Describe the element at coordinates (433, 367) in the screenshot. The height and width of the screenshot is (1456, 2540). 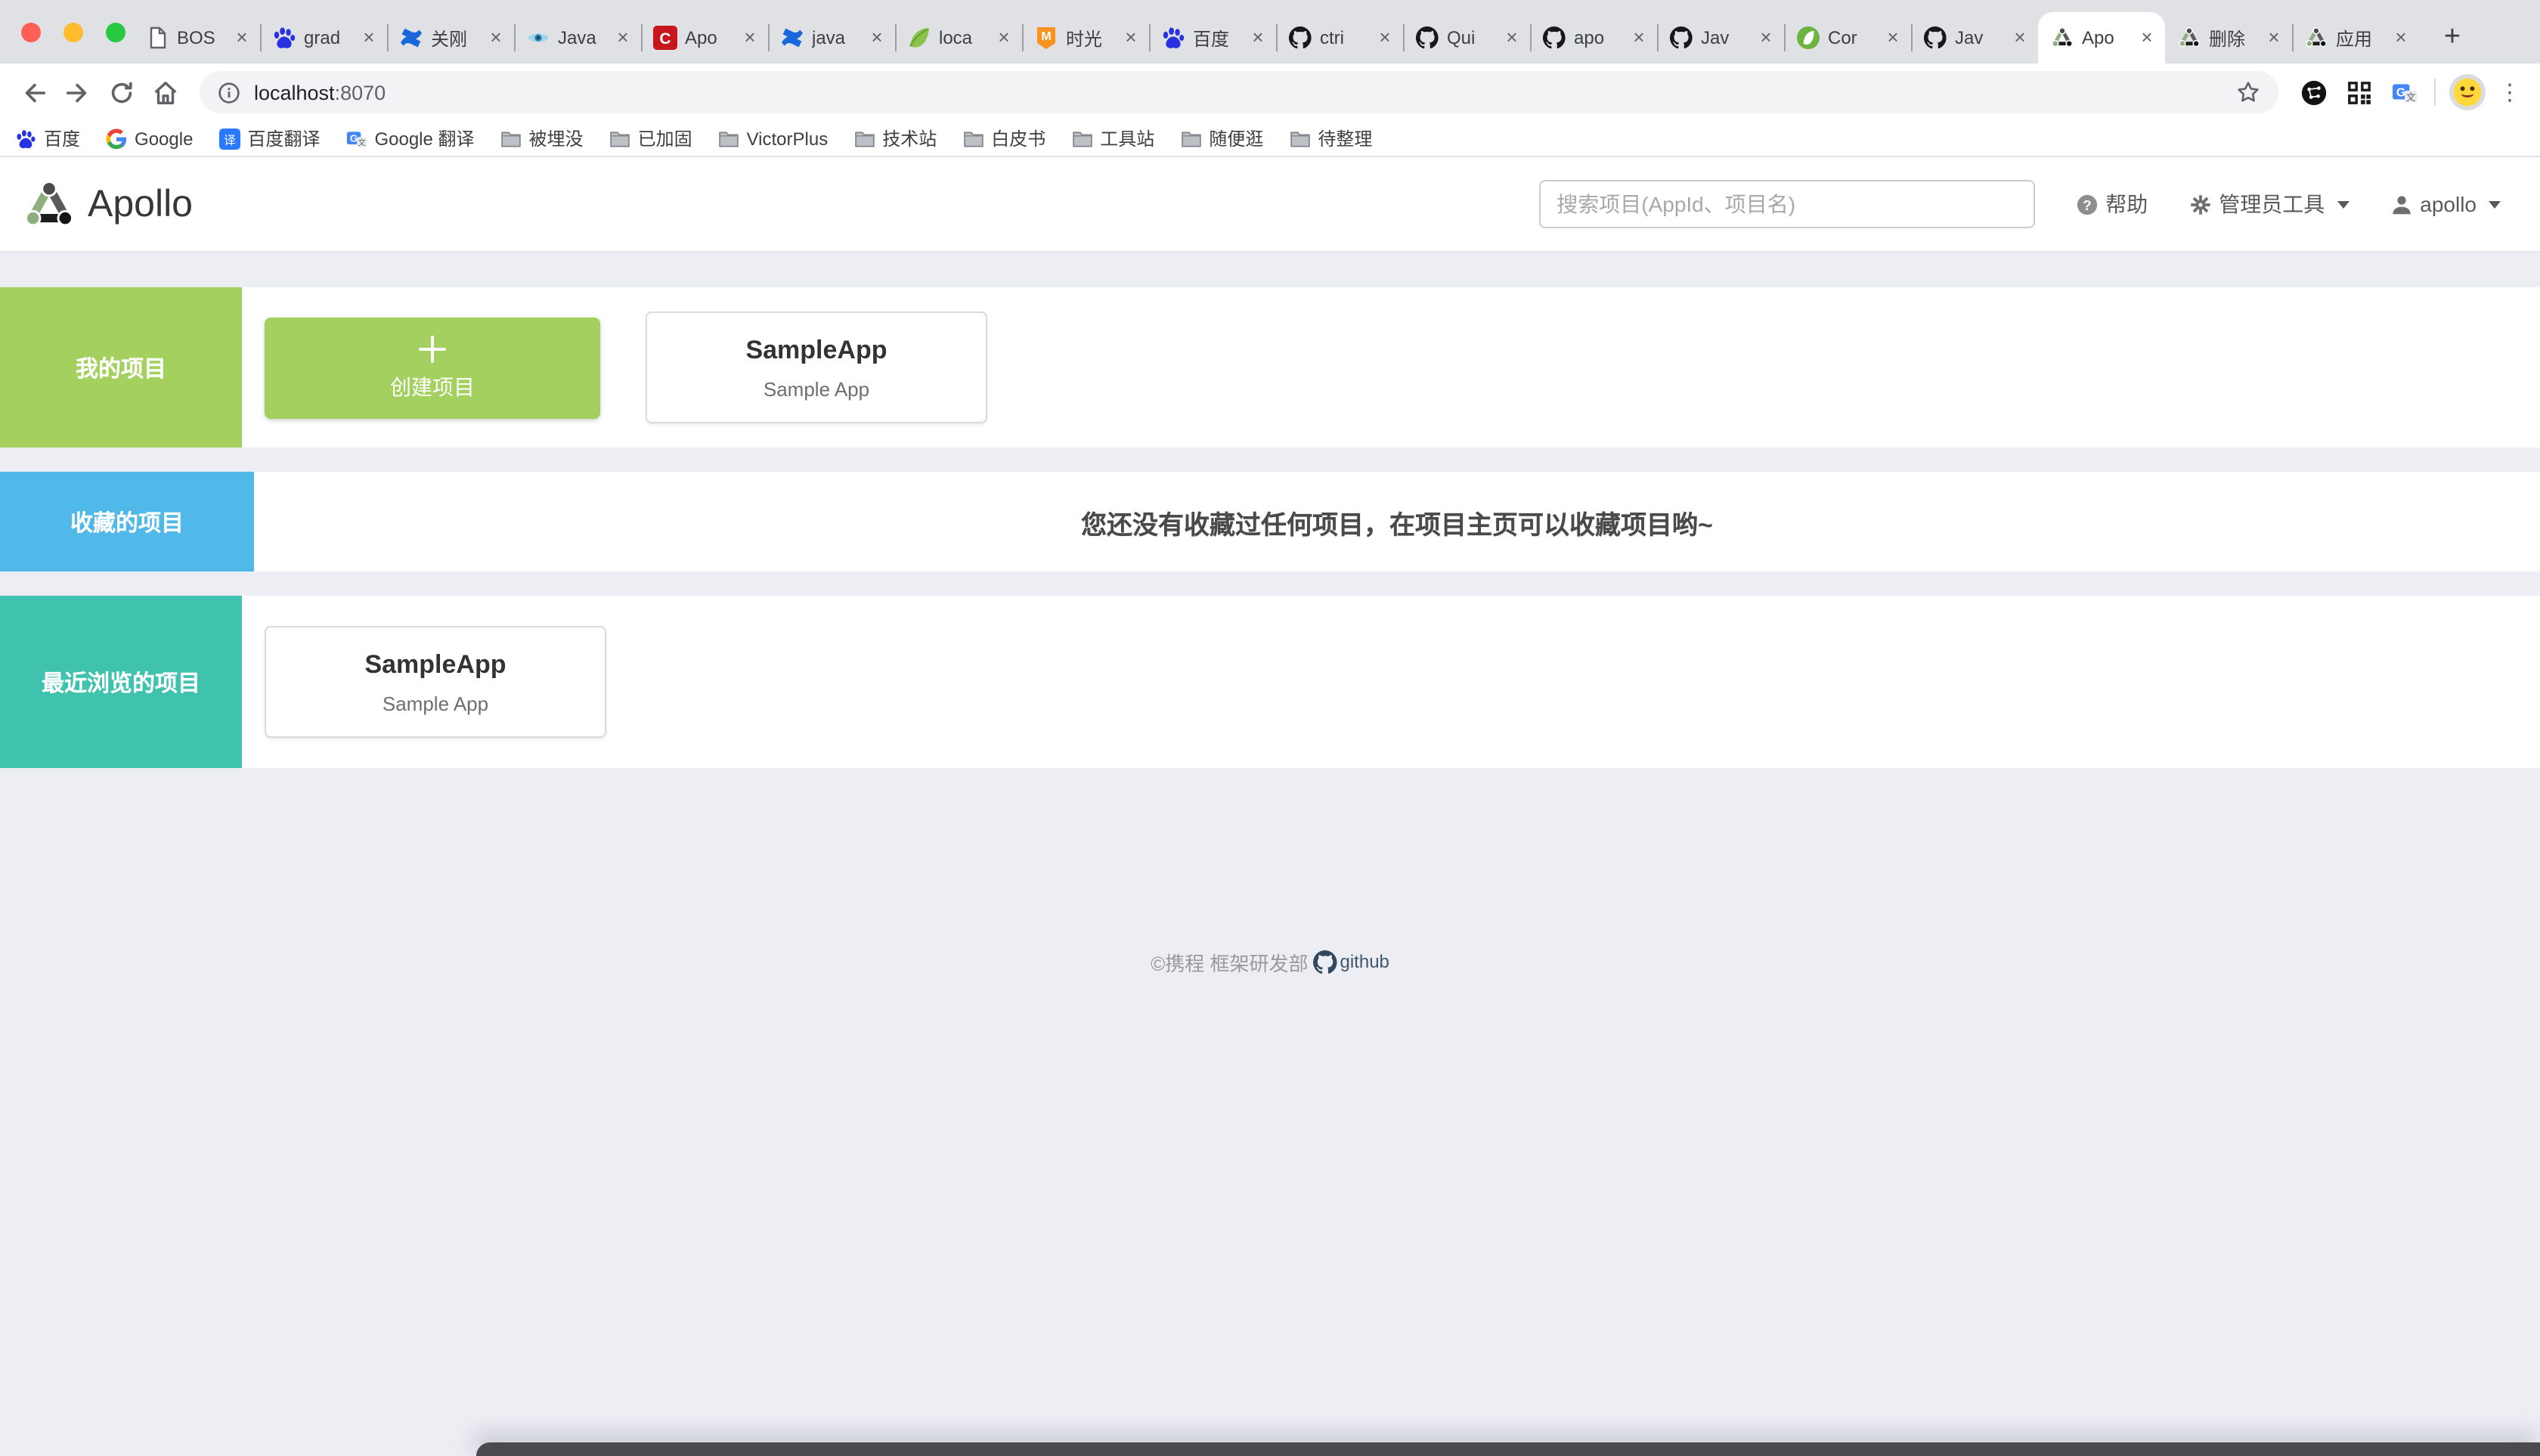
I see `create-project-button: 创建项目` at that location.